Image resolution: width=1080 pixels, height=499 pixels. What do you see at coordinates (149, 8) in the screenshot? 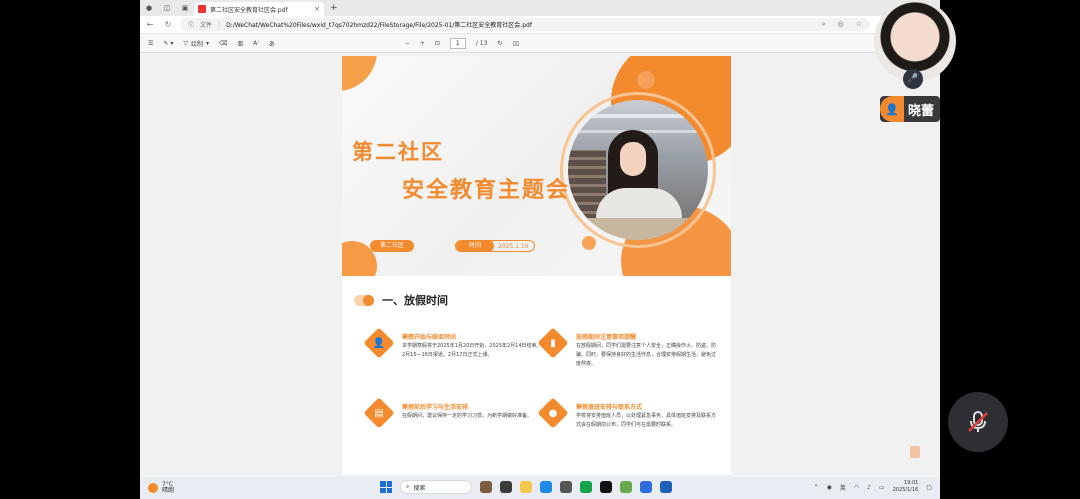
I see `profile-icon: ●` at bounding box center [149, 8].